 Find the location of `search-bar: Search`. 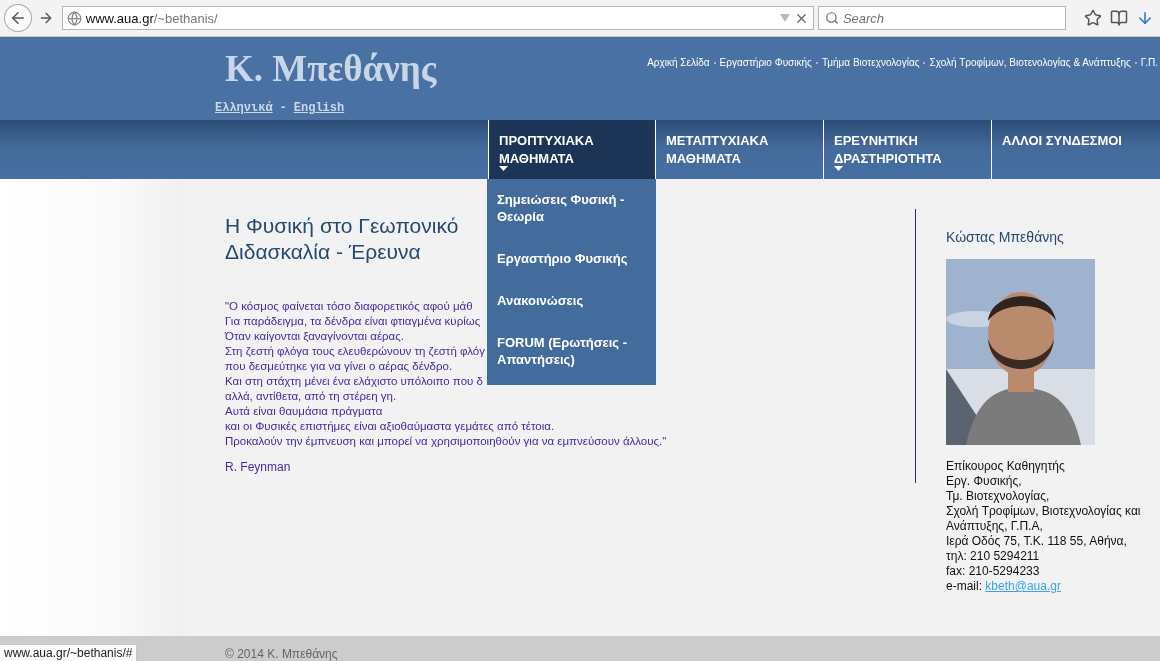

search-bar: Search is located at coordinates (941, 18).